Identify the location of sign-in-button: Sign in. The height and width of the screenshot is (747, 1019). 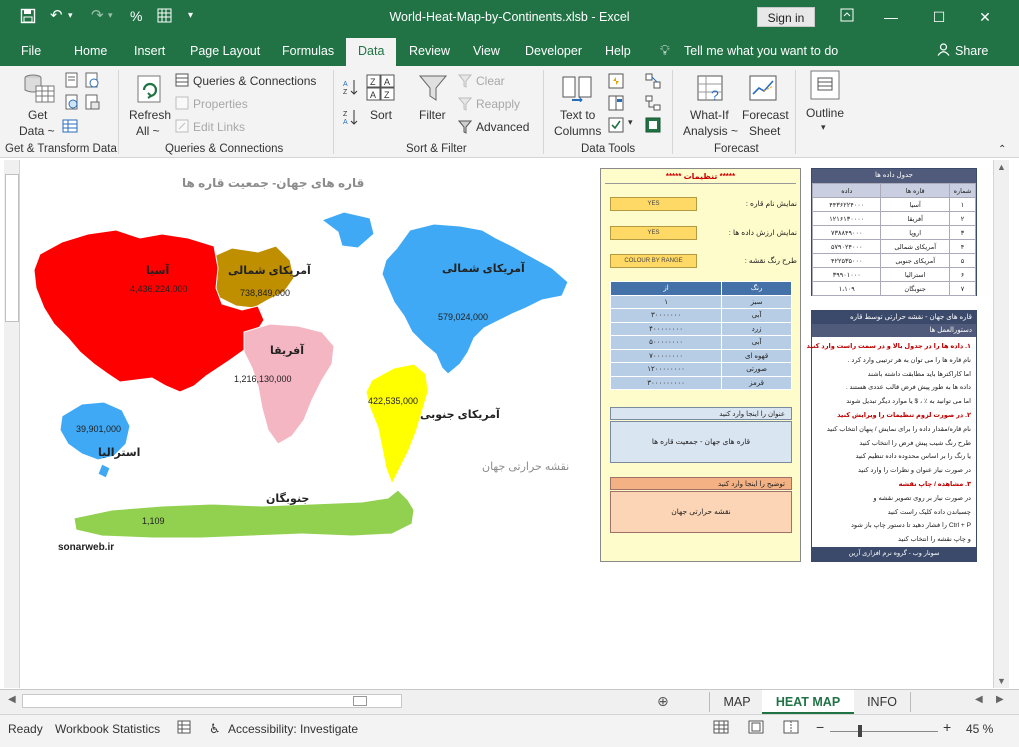
(786, 17).